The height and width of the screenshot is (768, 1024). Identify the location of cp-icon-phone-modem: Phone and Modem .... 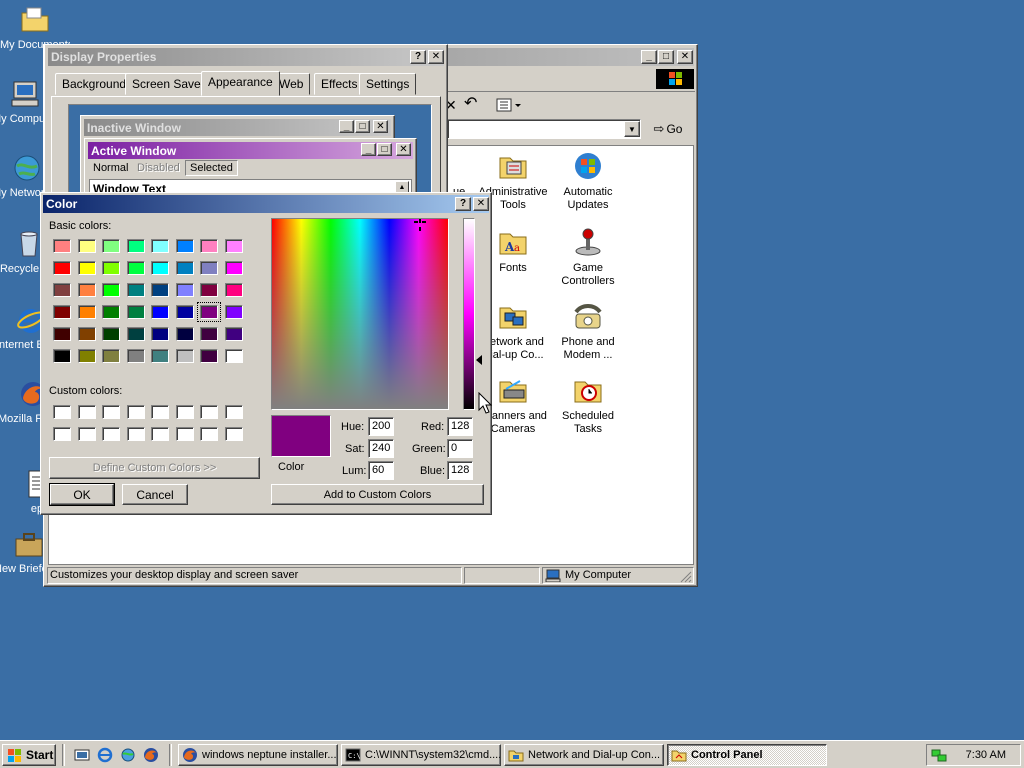
(588, 331).